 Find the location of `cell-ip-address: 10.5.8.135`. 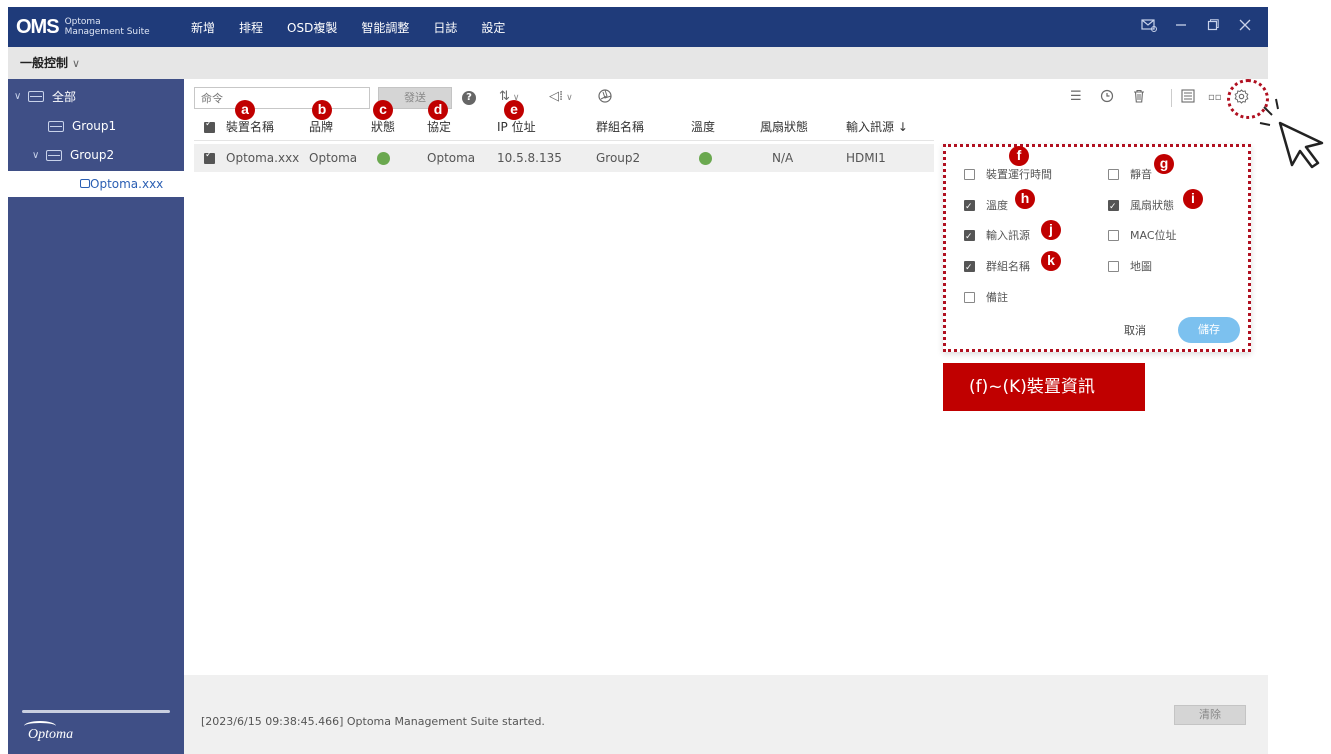

cell-ip-address: 10.5.8.135 is located at coordinates (529, 158).